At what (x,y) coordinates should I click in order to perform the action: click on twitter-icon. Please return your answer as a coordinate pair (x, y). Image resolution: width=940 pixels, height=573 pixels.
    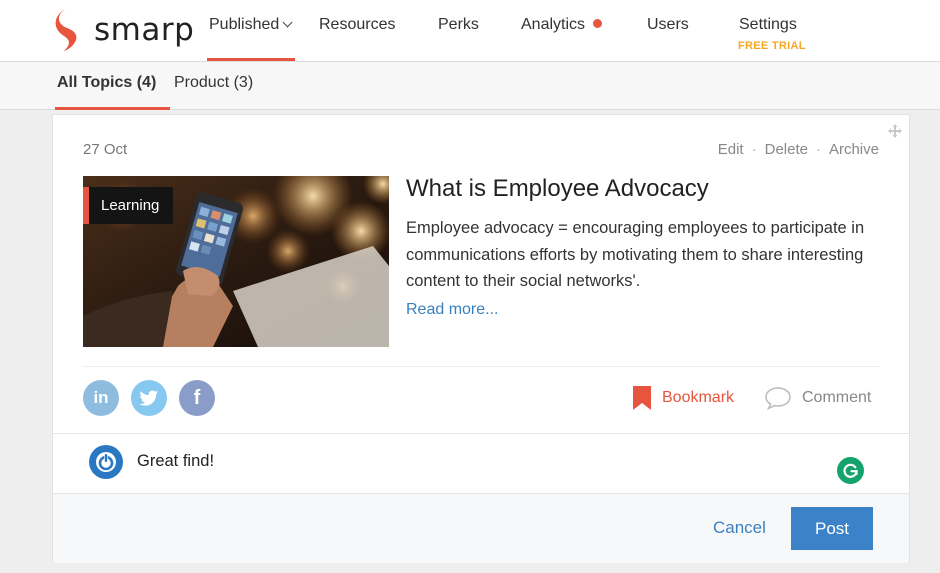
    Looking at the image, I should click on (149, 398).